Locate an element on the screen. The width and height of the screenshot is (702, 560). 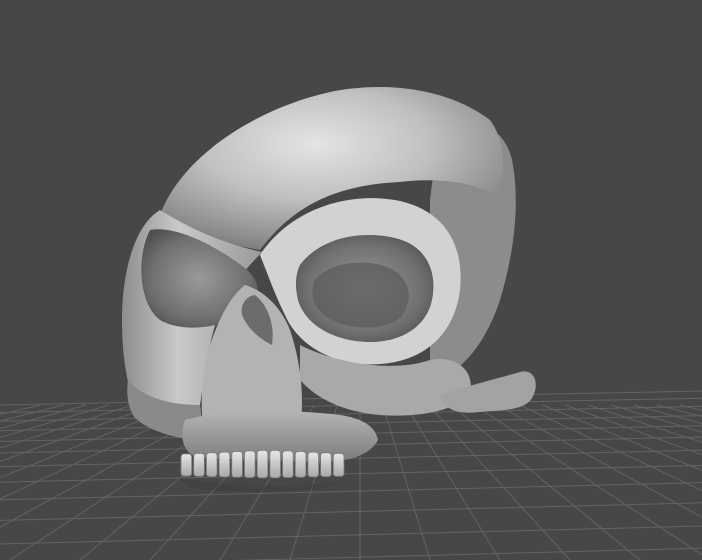
teeth-shadow is located at coordinates (259, 485).